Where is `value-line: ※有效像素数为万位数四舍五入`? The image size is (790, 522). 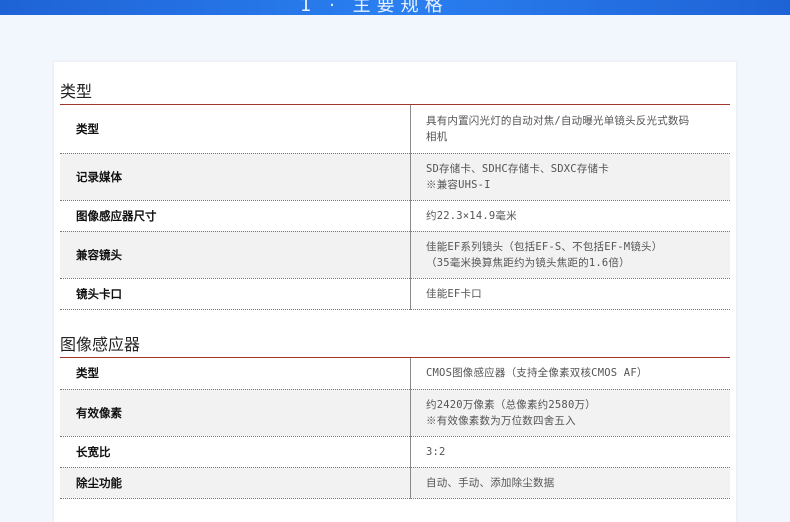 value-line: ※有效像素数为万位数四舍五入 is located at coordinates (501, 420).